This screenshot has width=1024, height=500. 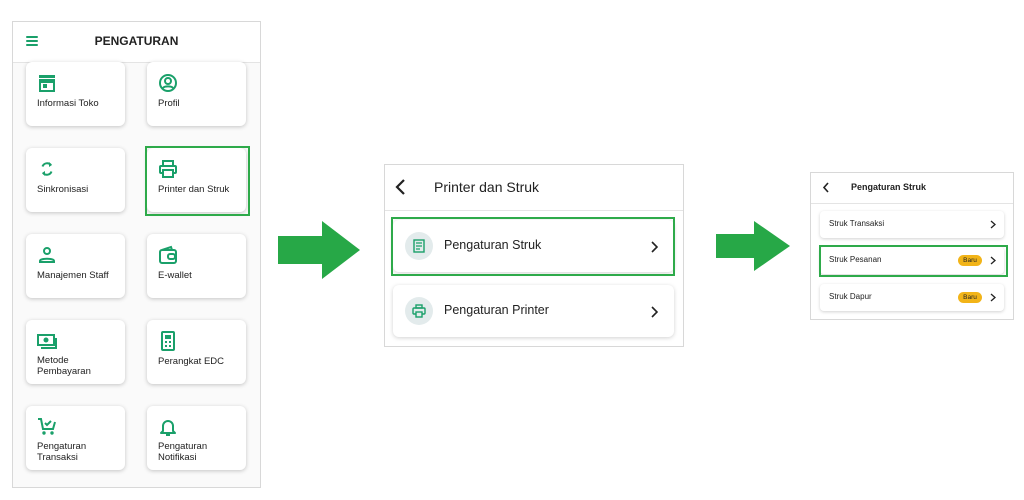 What do you see at coordinates (912, 224) in the screenshot?
I see `menu-item-struk-transaksi: Struk Transaksi` at bounding box center [912, 224].